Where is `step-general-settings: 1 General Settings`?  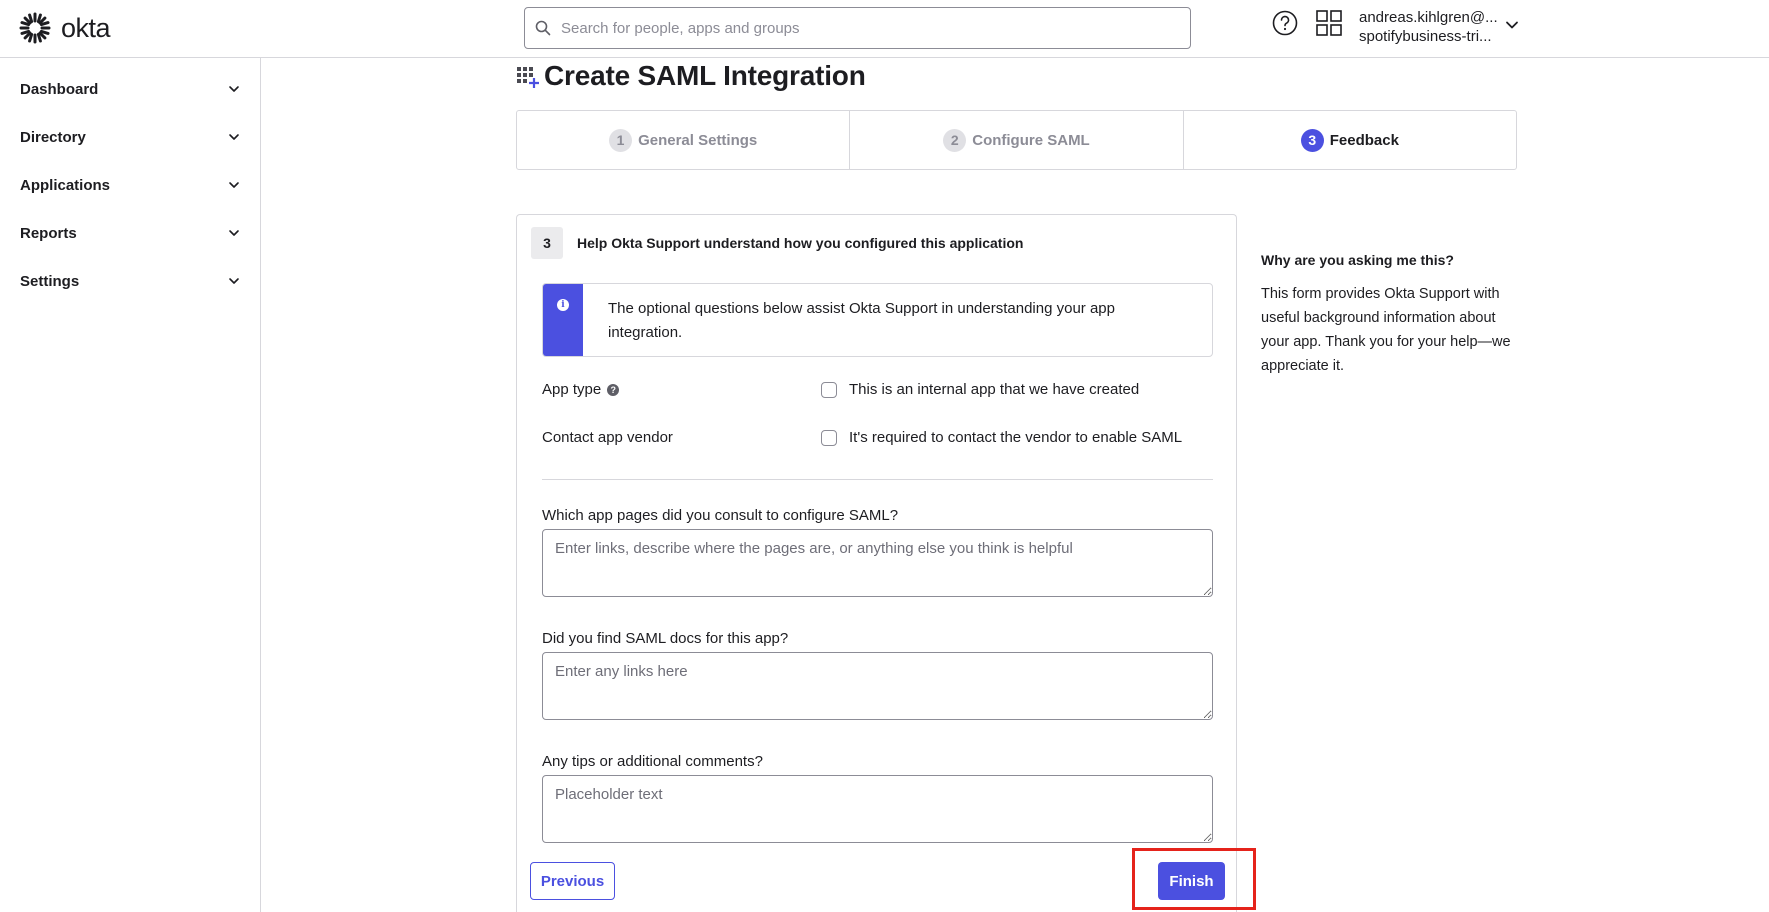
step-general-settings: 1 General Settings is located at coordinates (684, 140).